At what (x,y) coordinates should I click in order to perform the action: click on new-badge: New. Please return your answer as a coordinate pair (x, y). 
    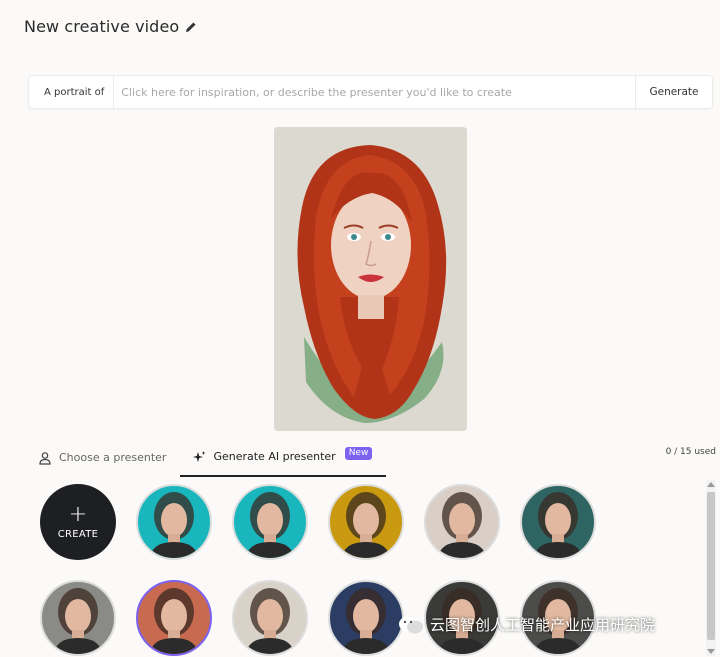
    Looking at the image, I should click on (358, 453).